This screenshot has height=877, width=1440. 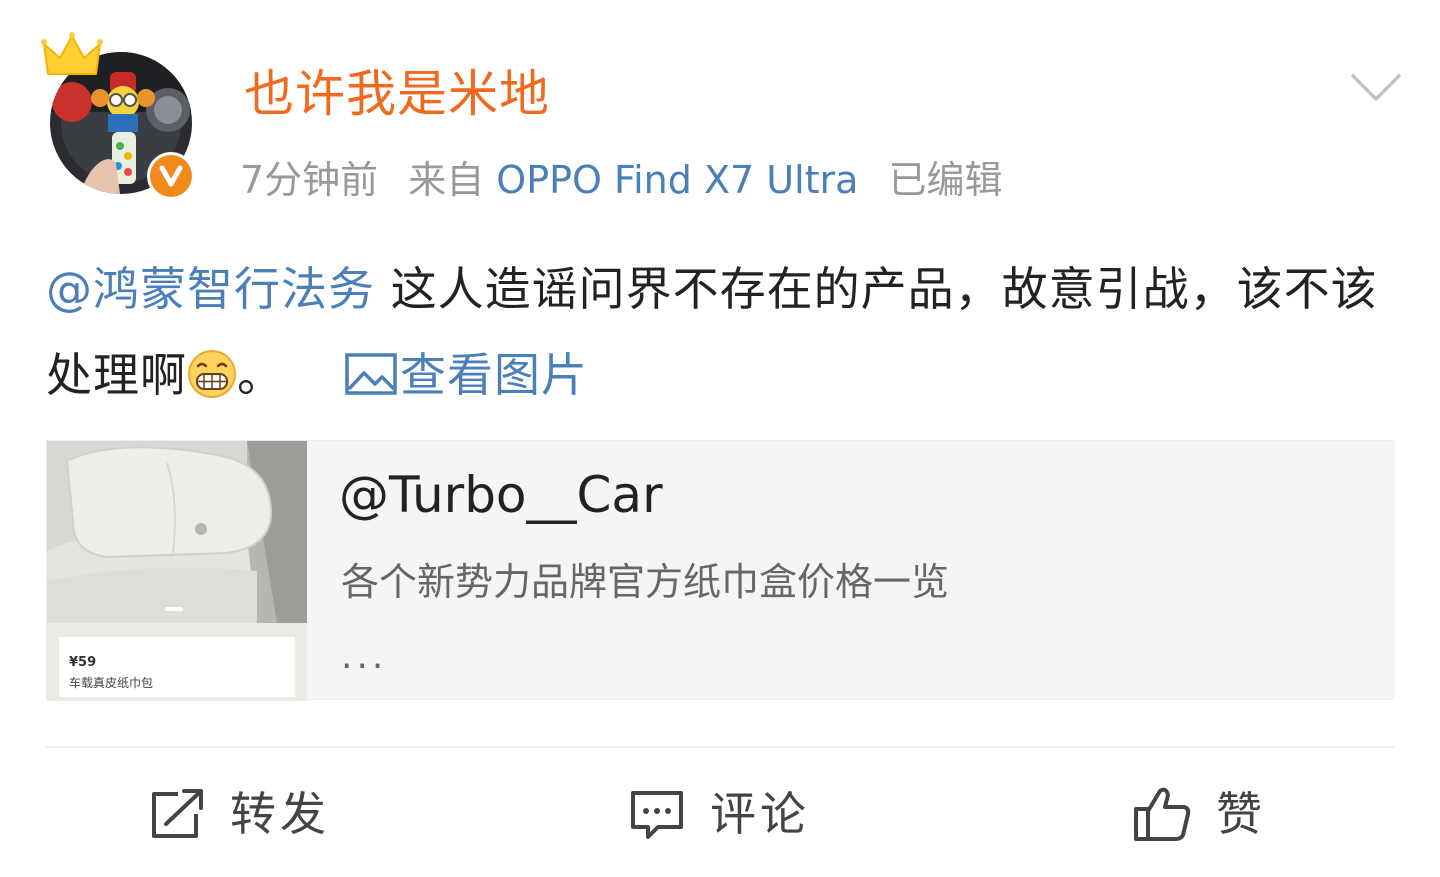 What do you see at coordinates (177, 667) in the screenshot?
I see `thumbnail-caption: ¥59 车载真皮纸巾包` at bounding box center [177, 667].